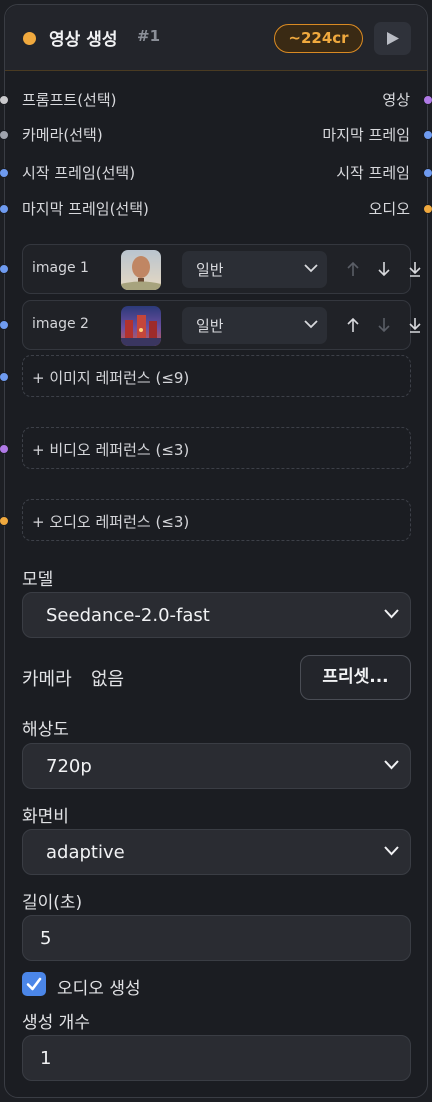 The width and height of the screenshot is (432, 1102). I want to click on status-dot-icon, so click(29, 38).